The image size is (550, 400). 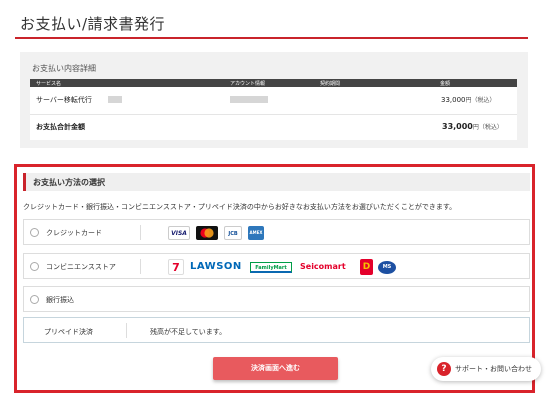 What do you see at coordinates (273, 83) in the screenshot?
I see `summary-table-header: サービス名 アカウント情報 契約期間 金額` at bounding box center [273, 83].